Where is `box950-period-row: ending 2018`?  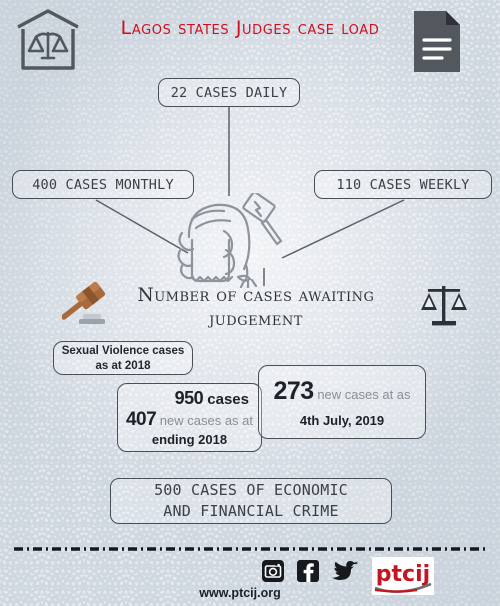 box950-period-row: ending 2018 is located at coordinates (189, 439).